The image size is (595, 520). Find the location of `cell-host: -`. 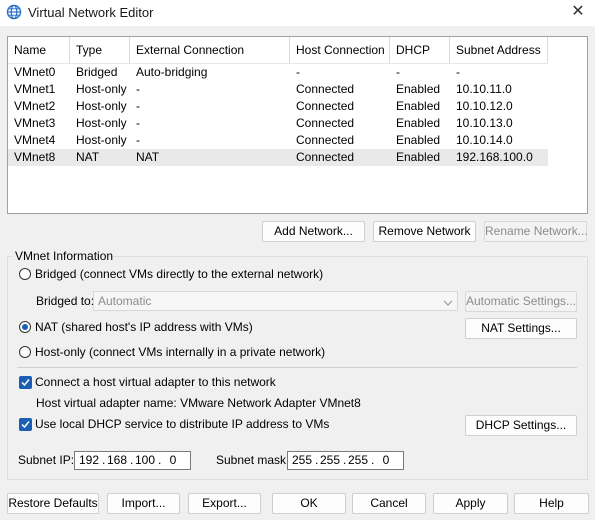

cell-host: - is located at coordinates (298, 72).